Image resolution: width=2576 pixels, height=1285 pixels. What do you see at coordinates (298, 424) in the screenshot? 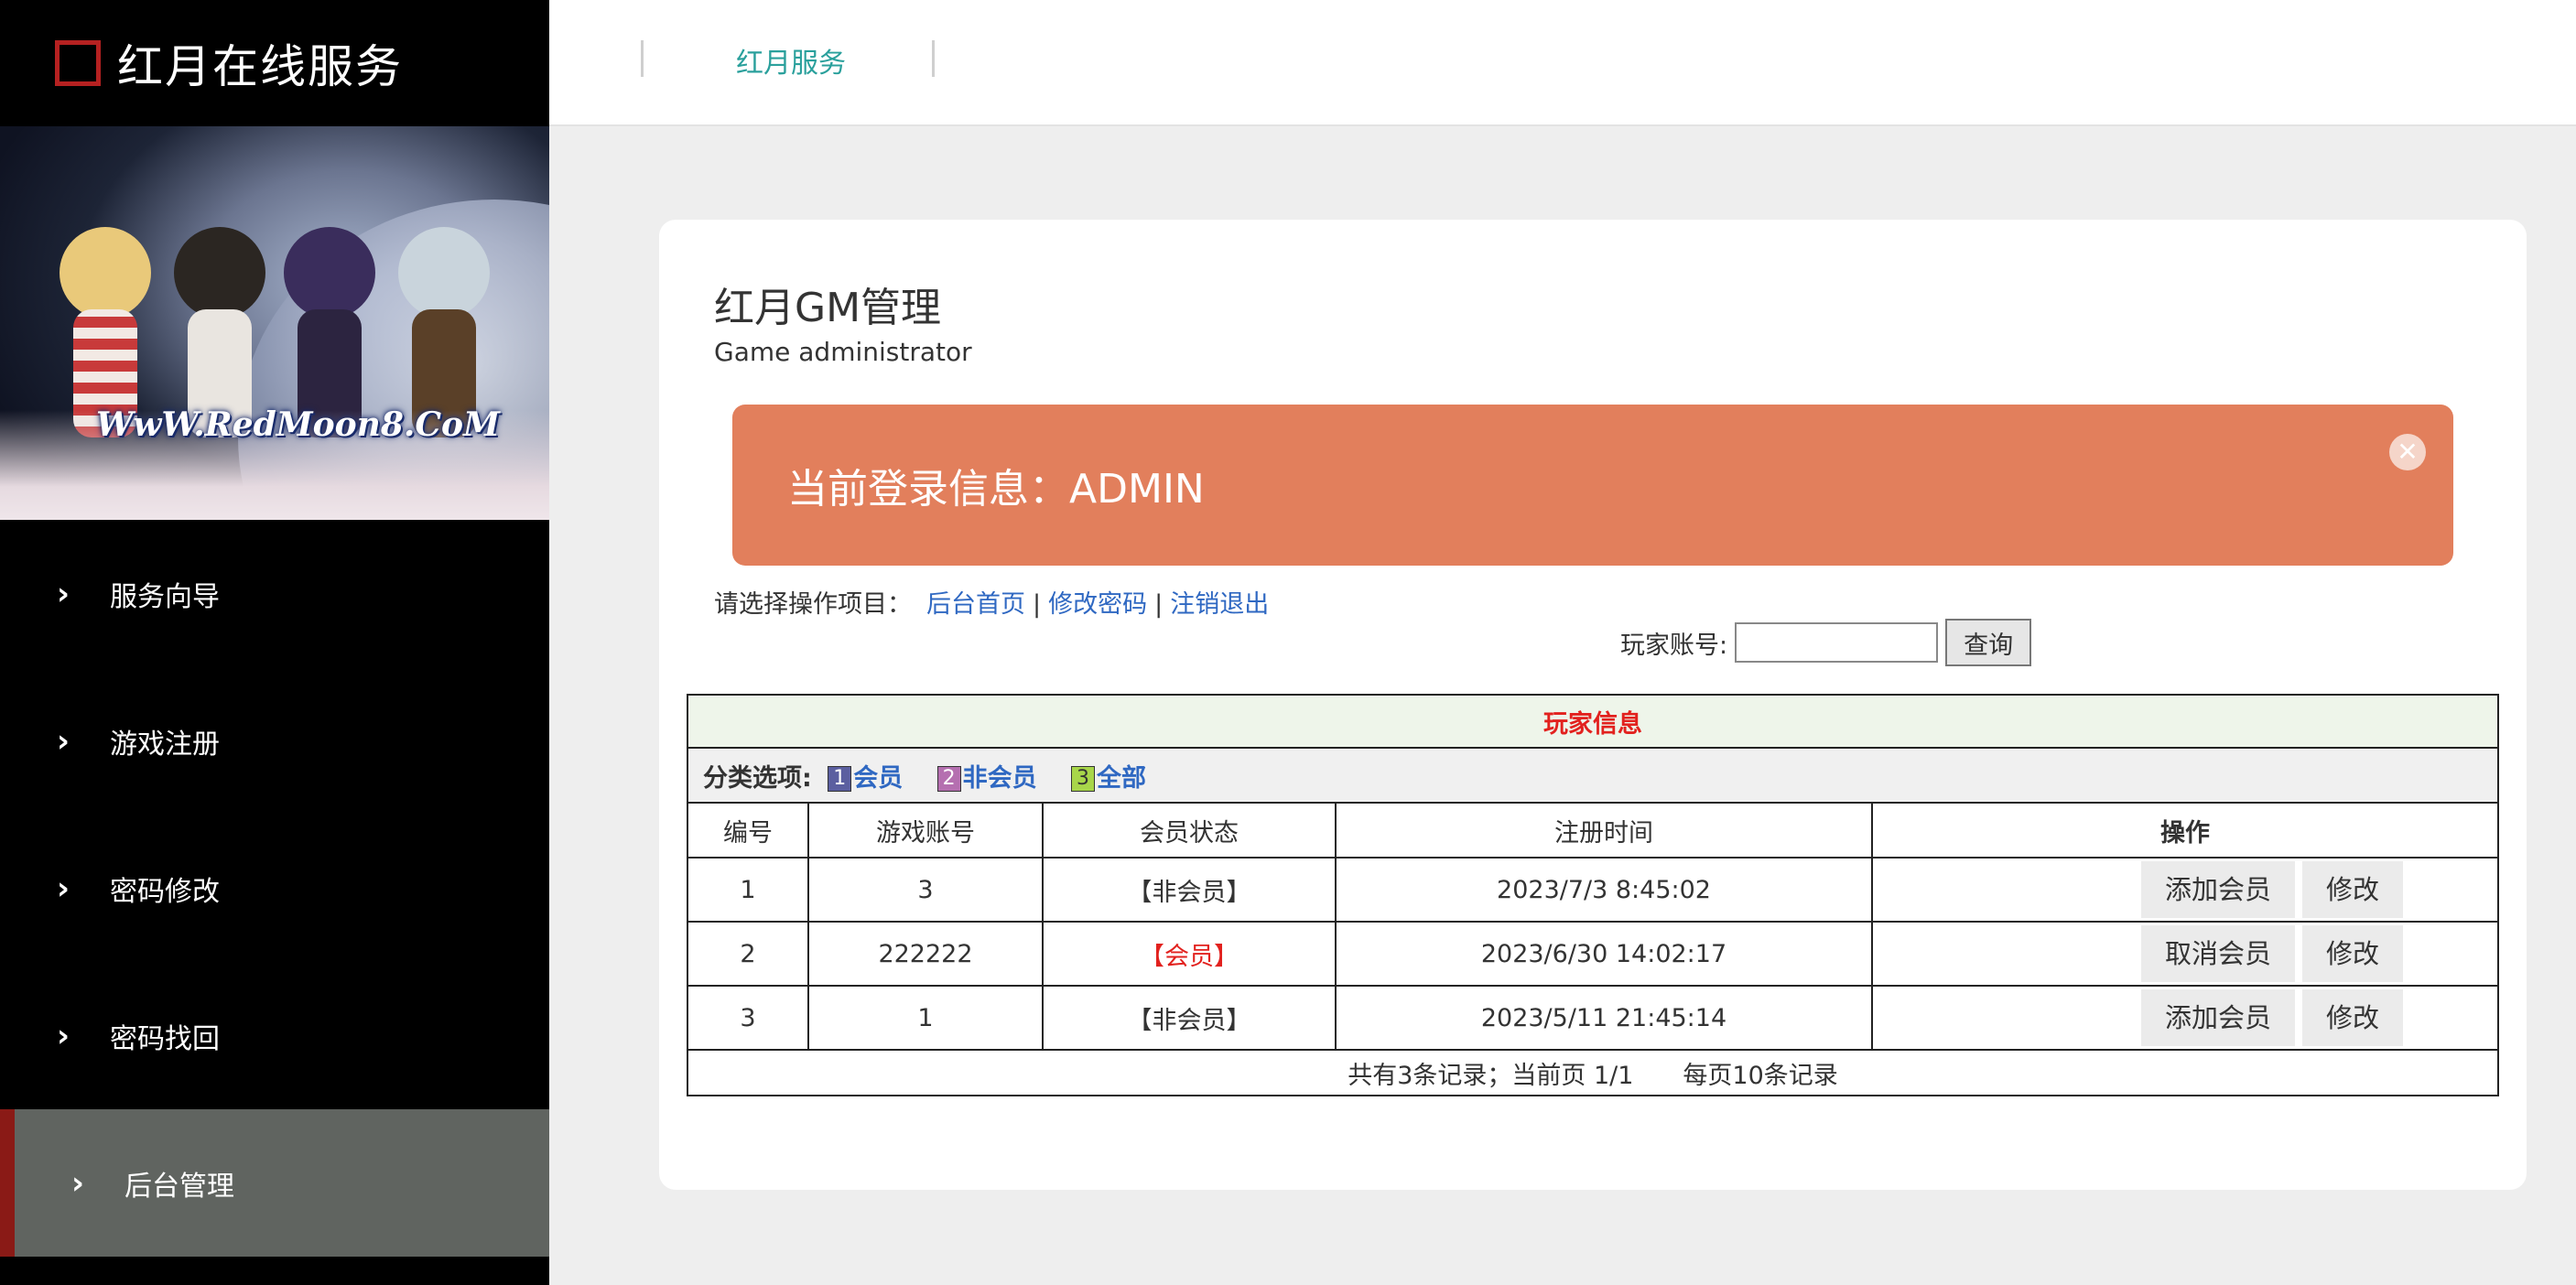
I see `banner-watermark: WwW.RedMoon8.CoM` at bounding box center [298, 424].